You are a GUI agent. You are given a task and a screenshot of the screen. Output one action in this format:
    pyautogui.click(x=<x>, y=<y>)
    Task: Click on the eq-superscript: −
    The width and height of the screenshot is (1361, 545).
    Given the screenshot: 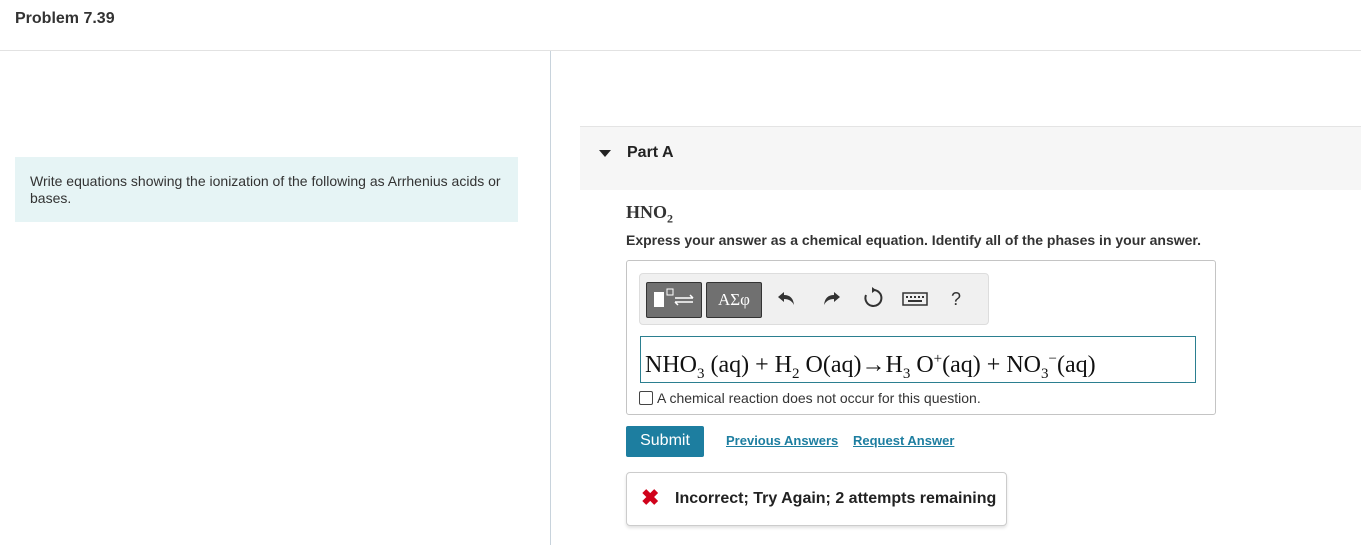 What is the action you would take?
    pyautogui.click(x=1052, y=359)
    